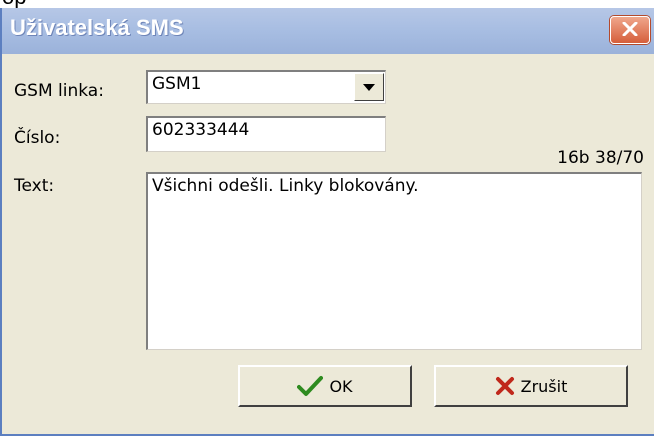 This screenshot has width=654, height=436. I want to click on gsm-line-label: GSM linka:, so click(59, 91).